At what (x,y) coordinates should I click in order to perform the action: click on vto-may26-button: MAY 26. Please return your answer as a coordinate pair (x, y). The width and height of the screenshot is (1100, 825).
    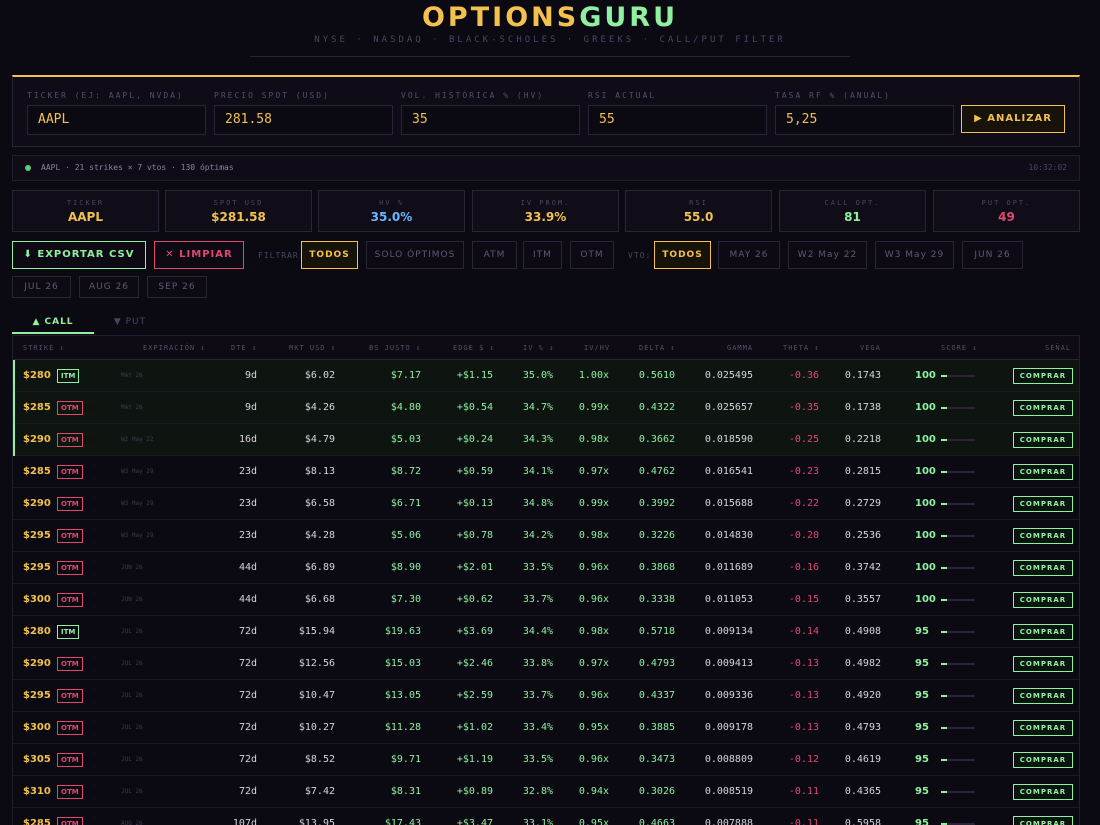
    Looking at the image, I should click on (749, 255).